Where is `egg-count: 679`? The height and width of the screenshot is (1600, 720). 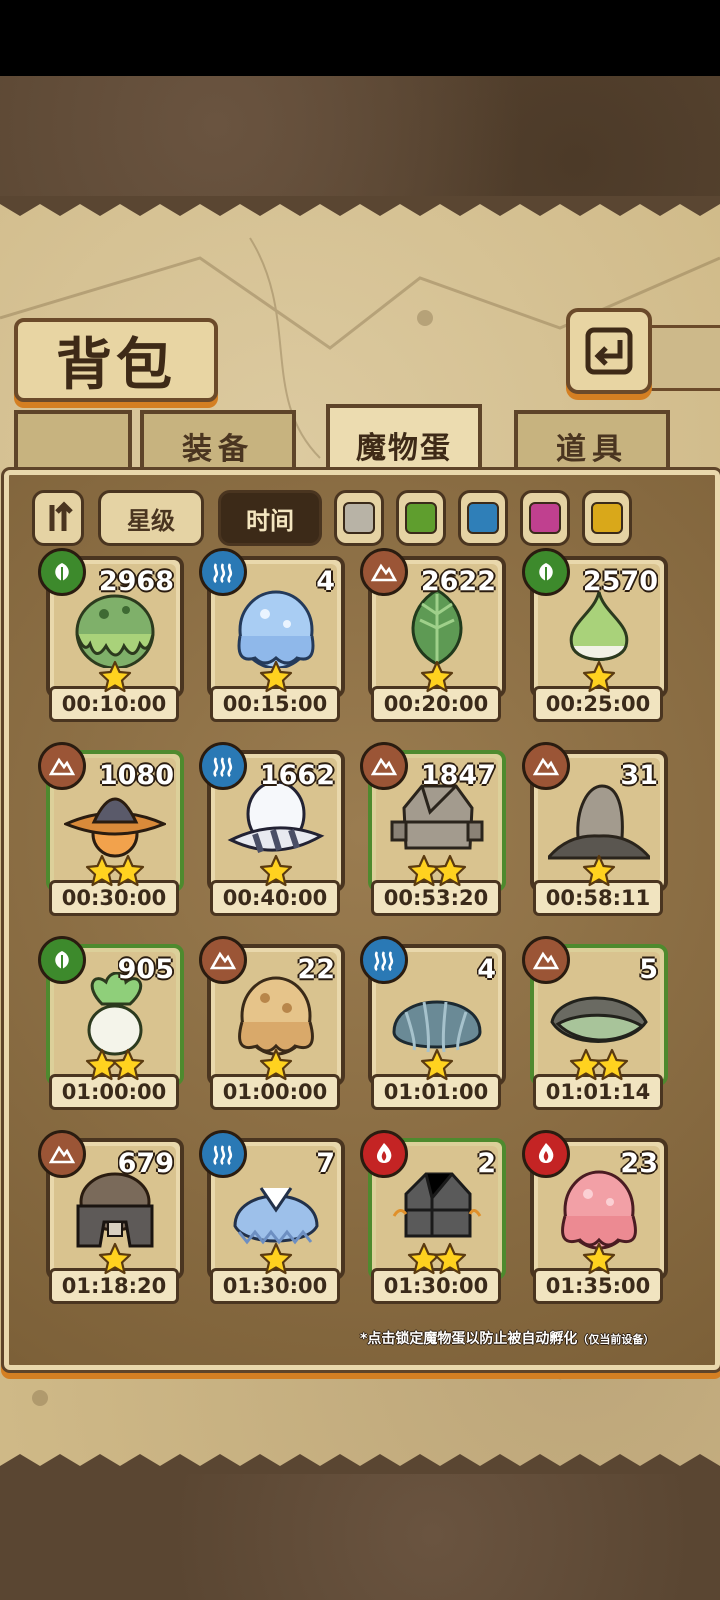 egg-count: 679 is located at coordinates (145, 1163).